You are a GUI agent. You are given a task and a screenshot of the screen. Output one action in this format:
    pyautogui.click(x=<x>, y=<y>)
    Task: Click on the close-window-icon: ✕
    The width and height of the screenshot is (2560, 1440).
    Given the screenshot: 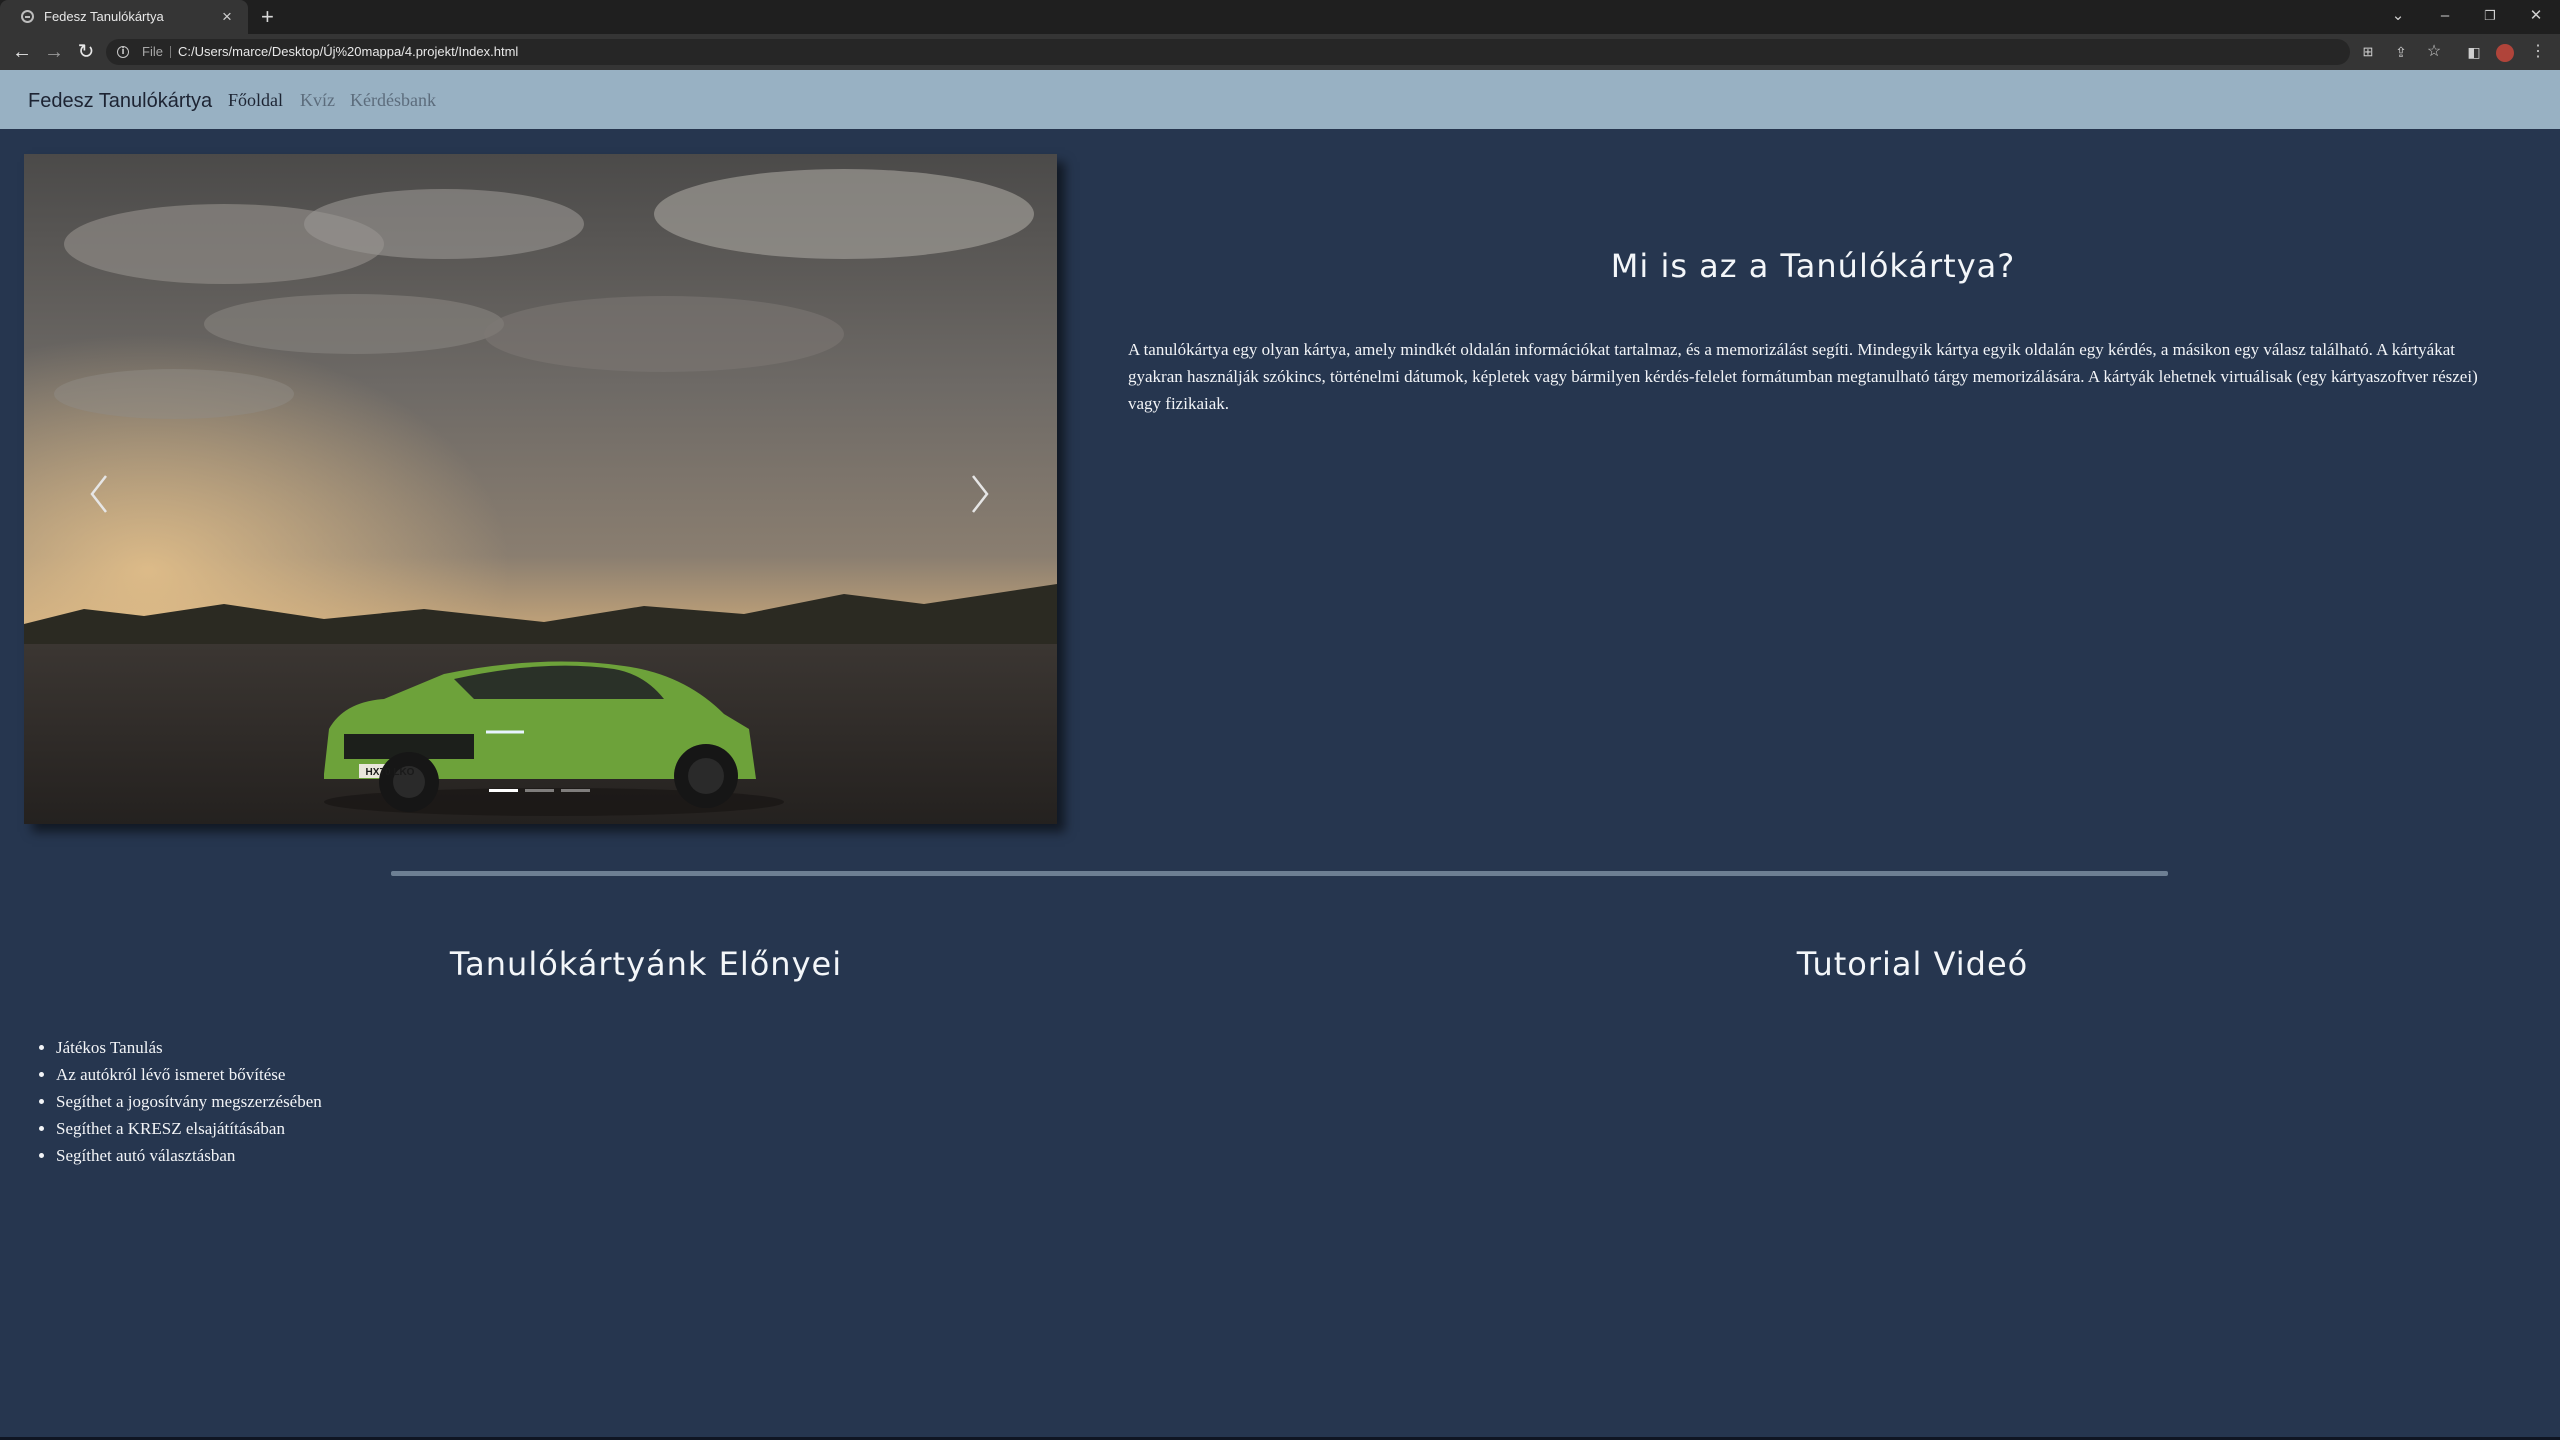 What is the action you would take?
    pyautogui.click(x=2536, y=17)
    